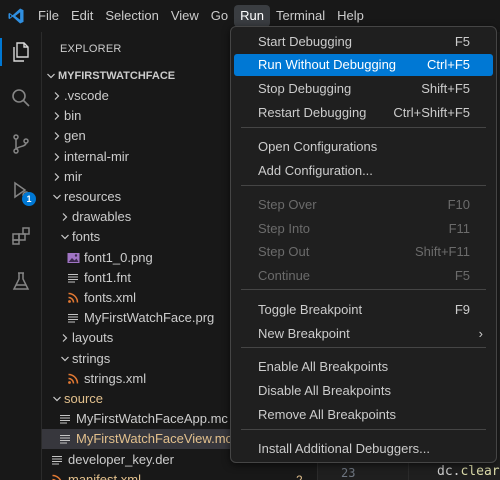  What do you see at coordinates (97, 156) in the screenshot?
I see `tree-item-label: internal-mir` at bounding box center [97, 156].